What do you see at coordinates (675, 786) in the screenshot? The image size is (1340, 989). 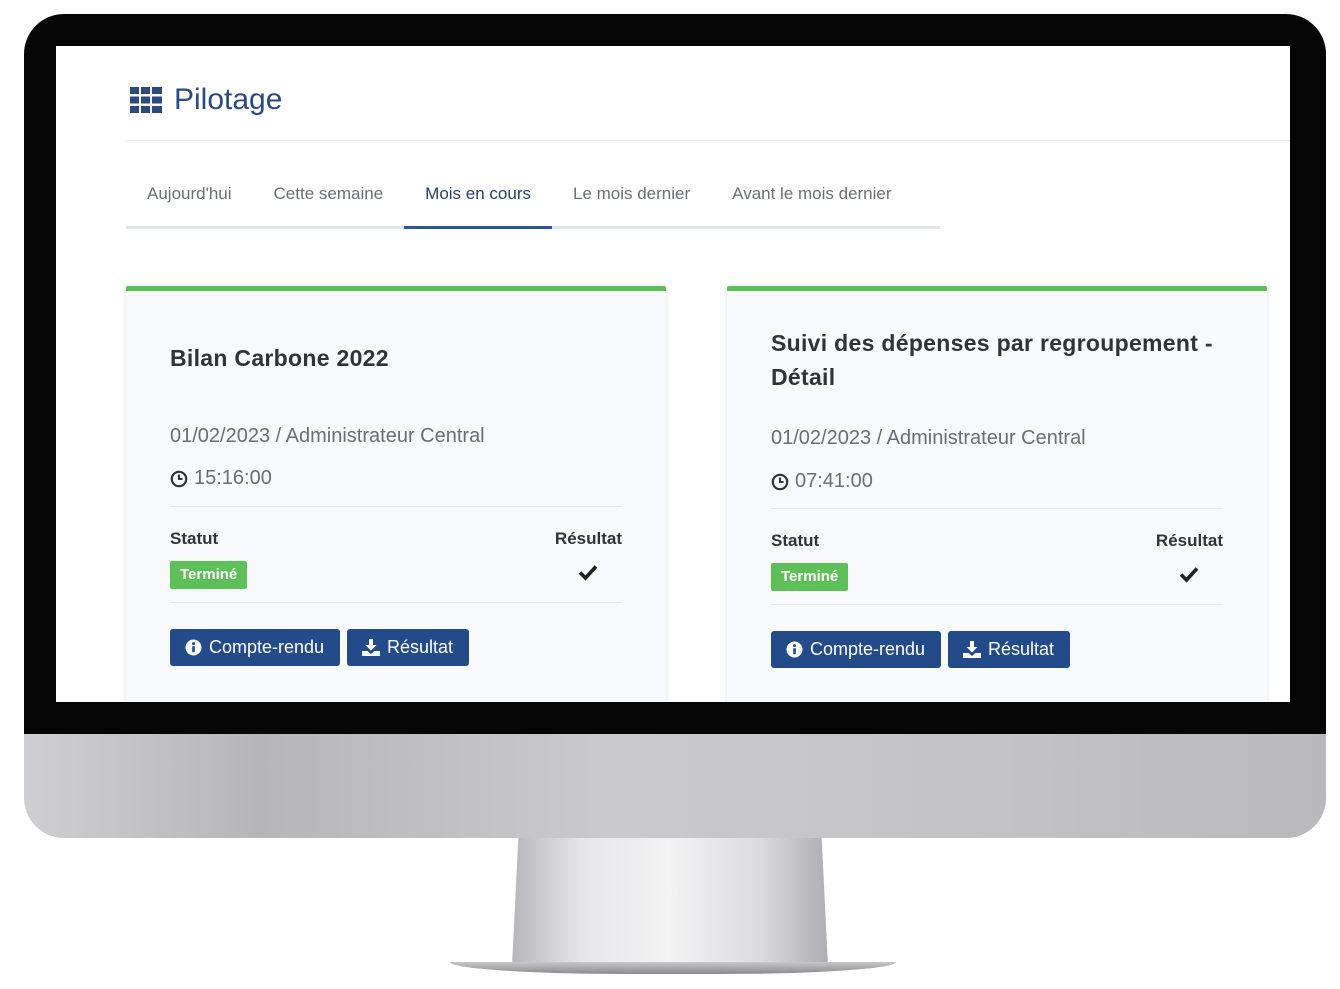 I see `monitor-chin` at bounding box center [675, 786].